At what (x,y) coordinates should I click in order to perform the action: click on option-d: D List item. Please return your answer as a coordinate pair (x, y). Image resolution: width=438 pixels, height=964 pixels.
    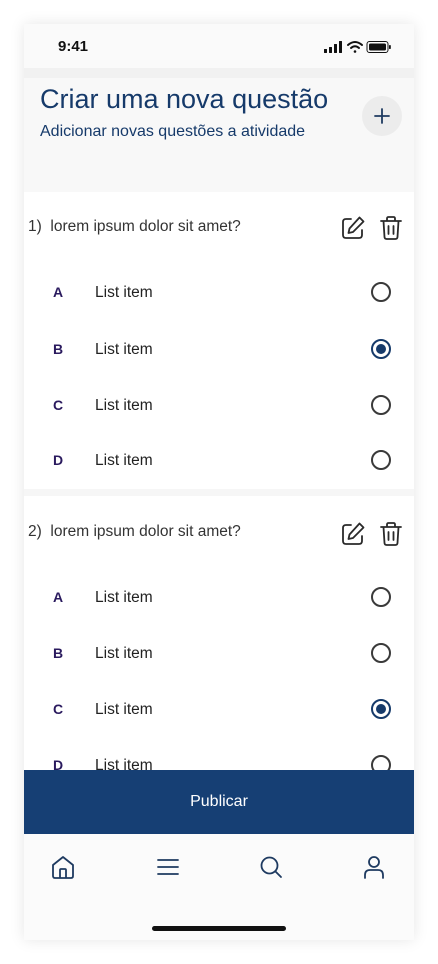
    Looking at the image, I should click on (219, 460).